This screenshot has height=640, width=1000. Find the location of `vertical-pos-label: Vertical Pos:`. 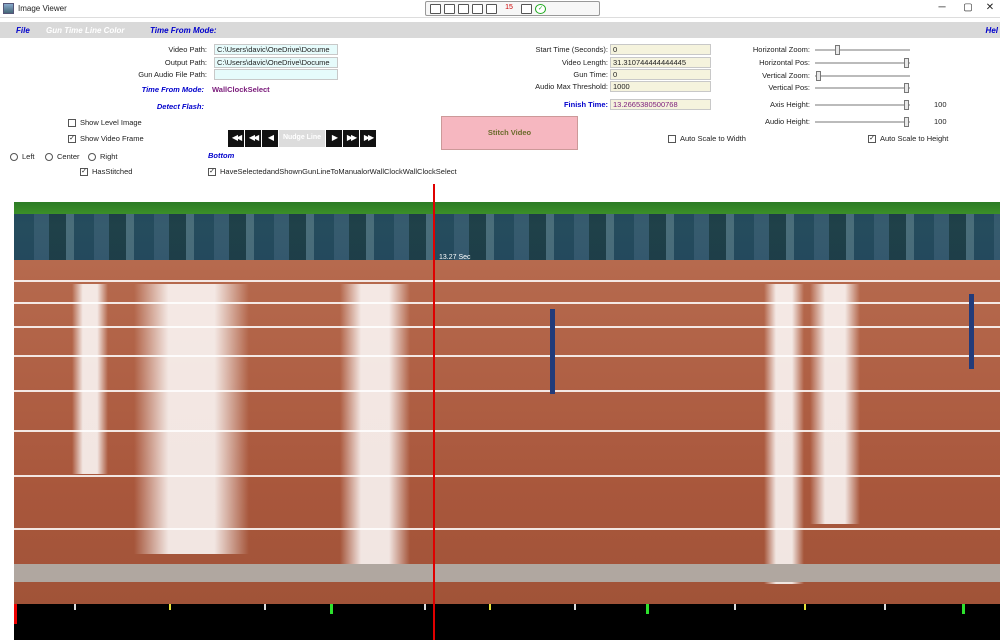

vertical-pos-label: Vertical Pos: is located at coordinates (789, 87).